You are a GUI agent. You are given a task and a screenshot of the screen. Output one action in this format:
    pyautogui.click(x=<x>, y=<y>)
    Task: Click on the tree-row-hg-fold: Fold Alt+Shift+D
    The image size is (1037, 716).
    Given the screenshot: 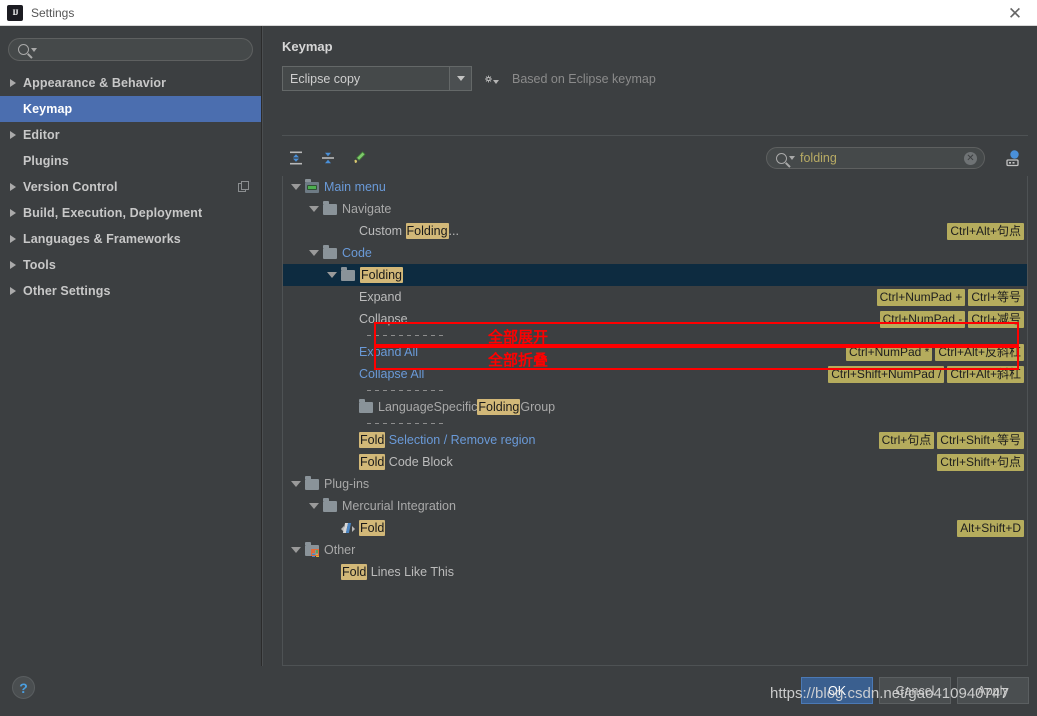 What is the action you would take?
    pyautogui.click(x=655, y=528)
    